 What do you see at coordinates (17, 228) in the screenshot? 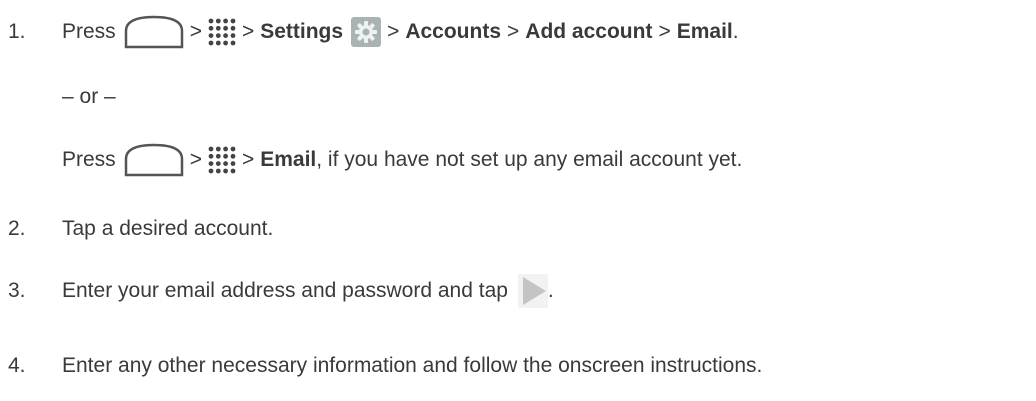
I see `step-number: 2.` at bounding box center [17, 228].